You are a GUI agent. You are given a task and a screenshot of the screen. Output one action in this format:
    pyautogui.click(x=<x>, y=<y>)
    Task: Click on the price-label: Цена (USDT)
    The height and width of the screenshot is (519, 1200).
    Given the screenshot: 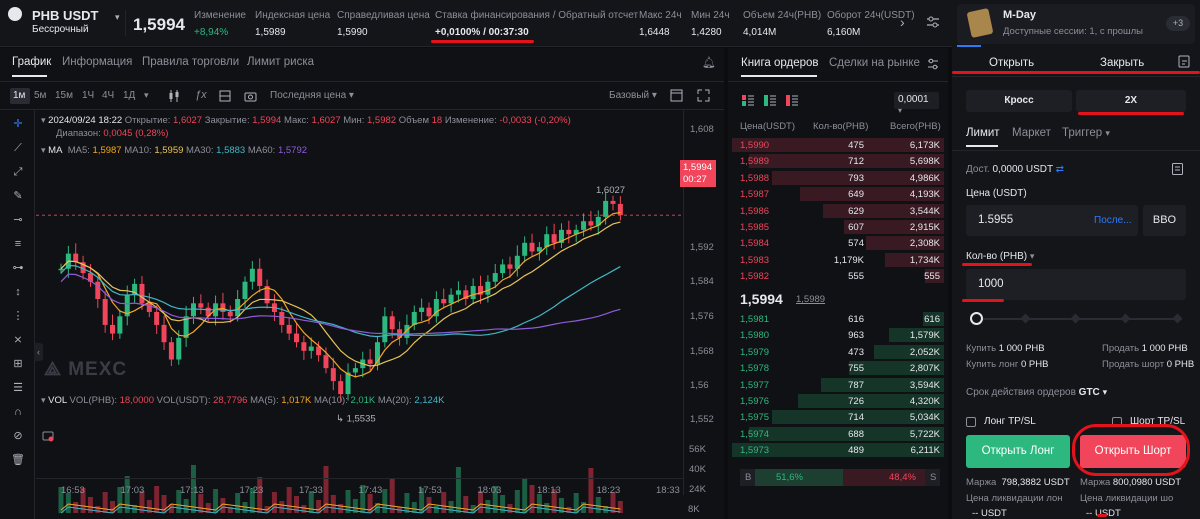 What is the action you would take?
    pyautogui.click(x=996, y=193)
    